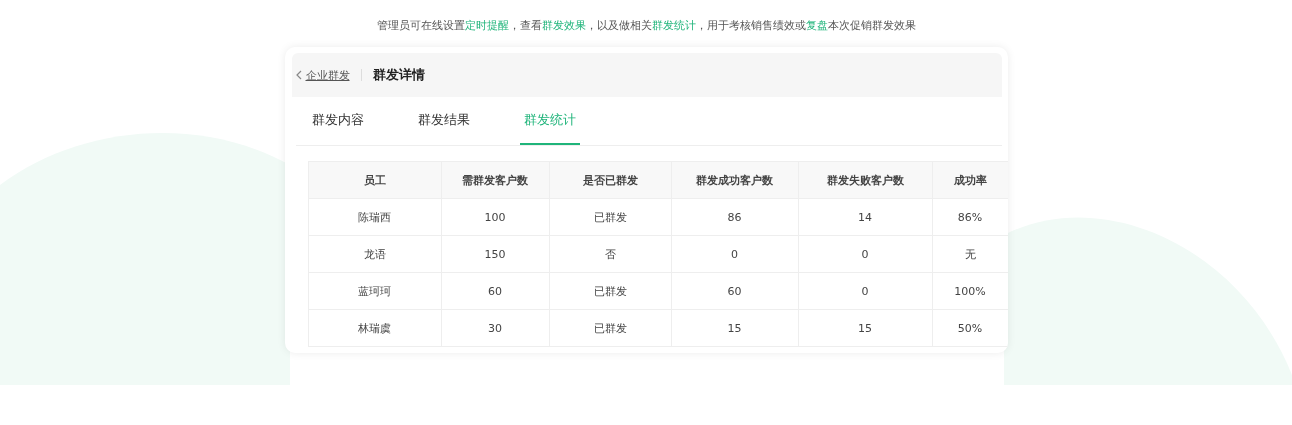 The height and width of the screenshot is (425, 1292). What do you see at coordinates (734, 180) in the screenshot?
I see `column-header: 群发成功客户数` at bounding box center [734, 180].